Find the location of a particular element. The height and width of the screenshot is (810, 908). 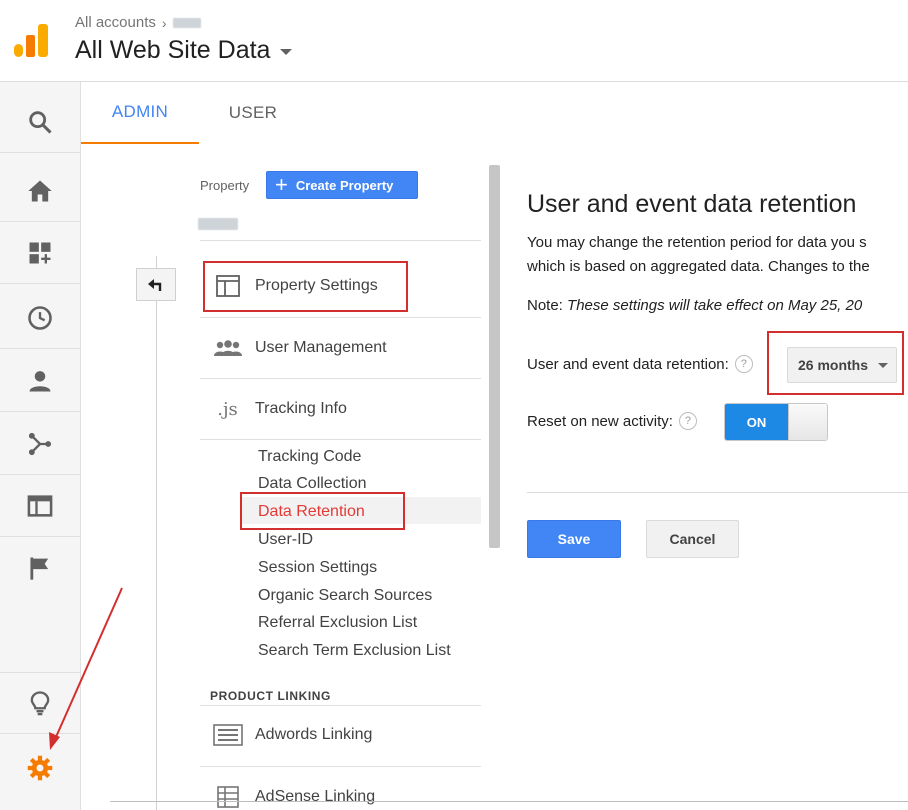

breadcrumb-all-accounts: All accounts is located at coordinates (115, 22).